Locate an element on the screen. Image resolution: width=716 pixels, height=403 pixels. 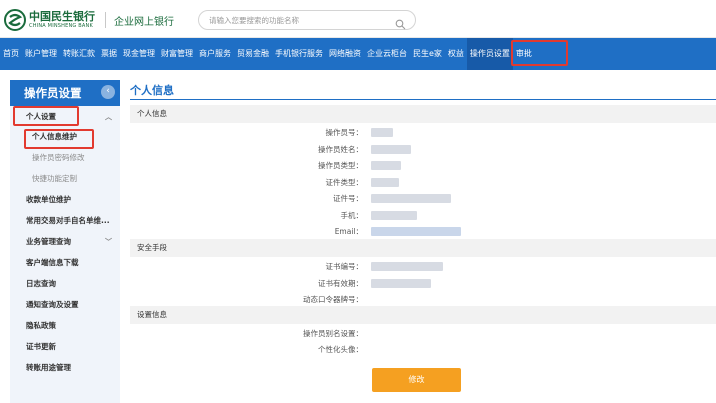
nav-item-cloud-counter: 企业云柜台 is located at coordinates (387, 54).